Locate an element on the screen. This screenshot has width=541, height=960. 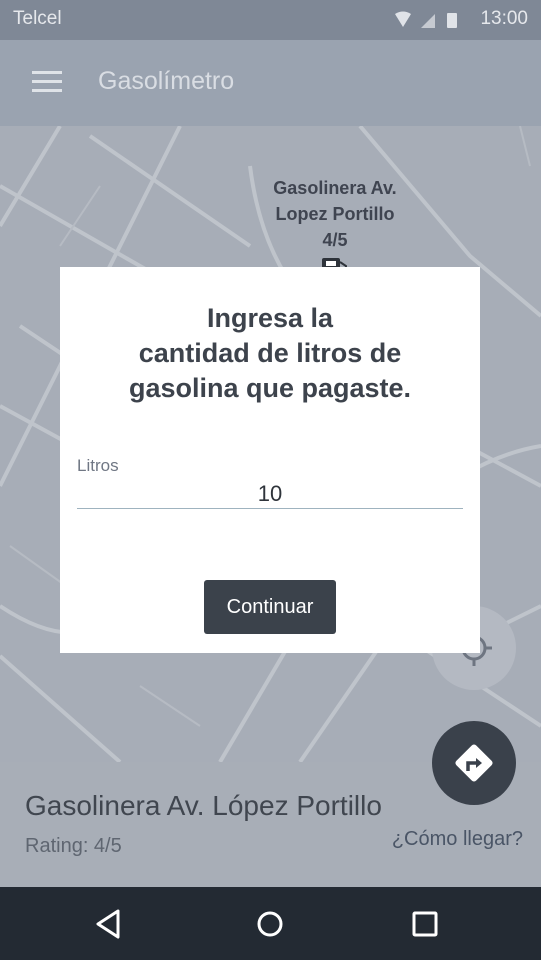
wifi-icon is located at coordinates (403, 19).